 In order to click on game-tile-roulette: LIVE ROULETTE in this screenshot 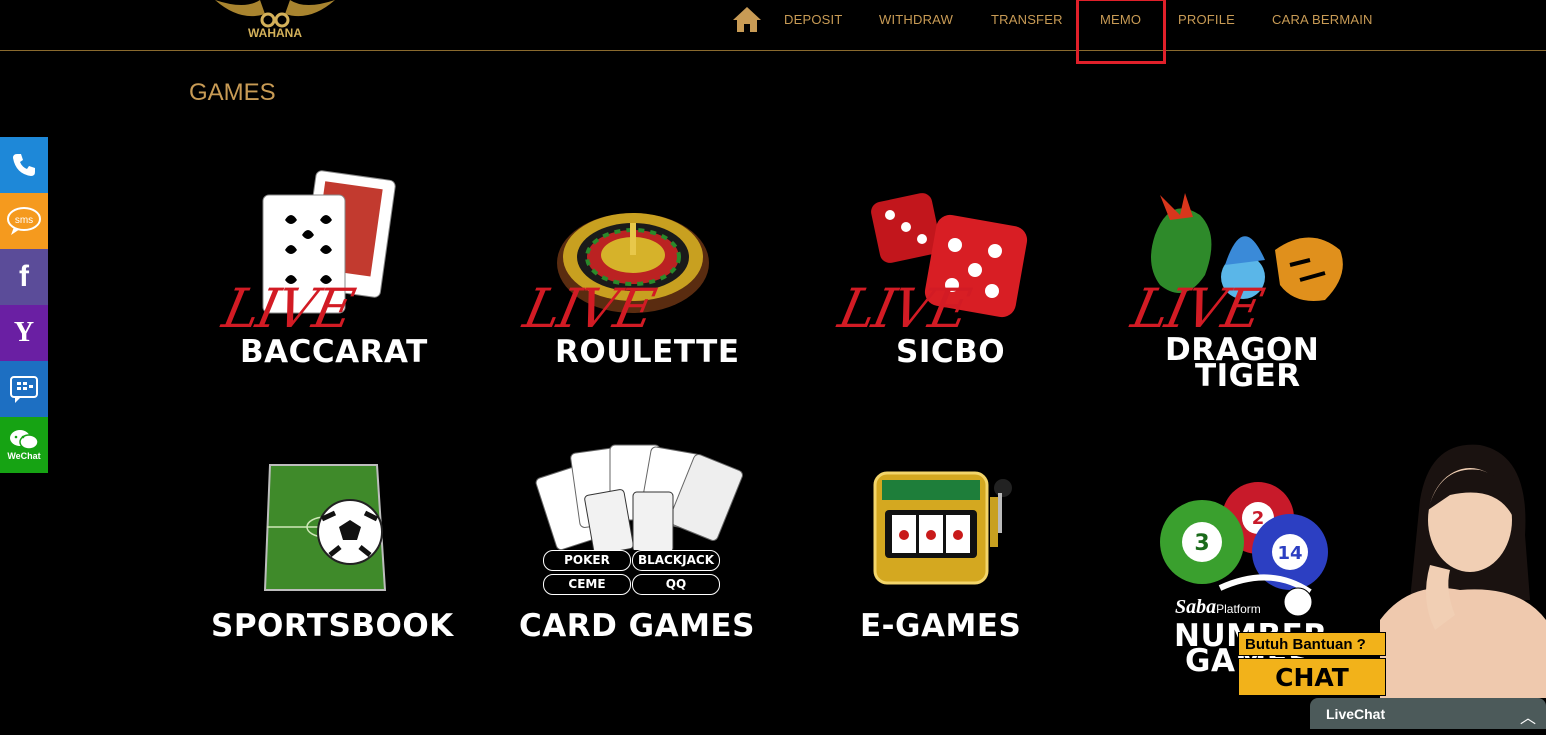, I will do `click(655, 285)`.